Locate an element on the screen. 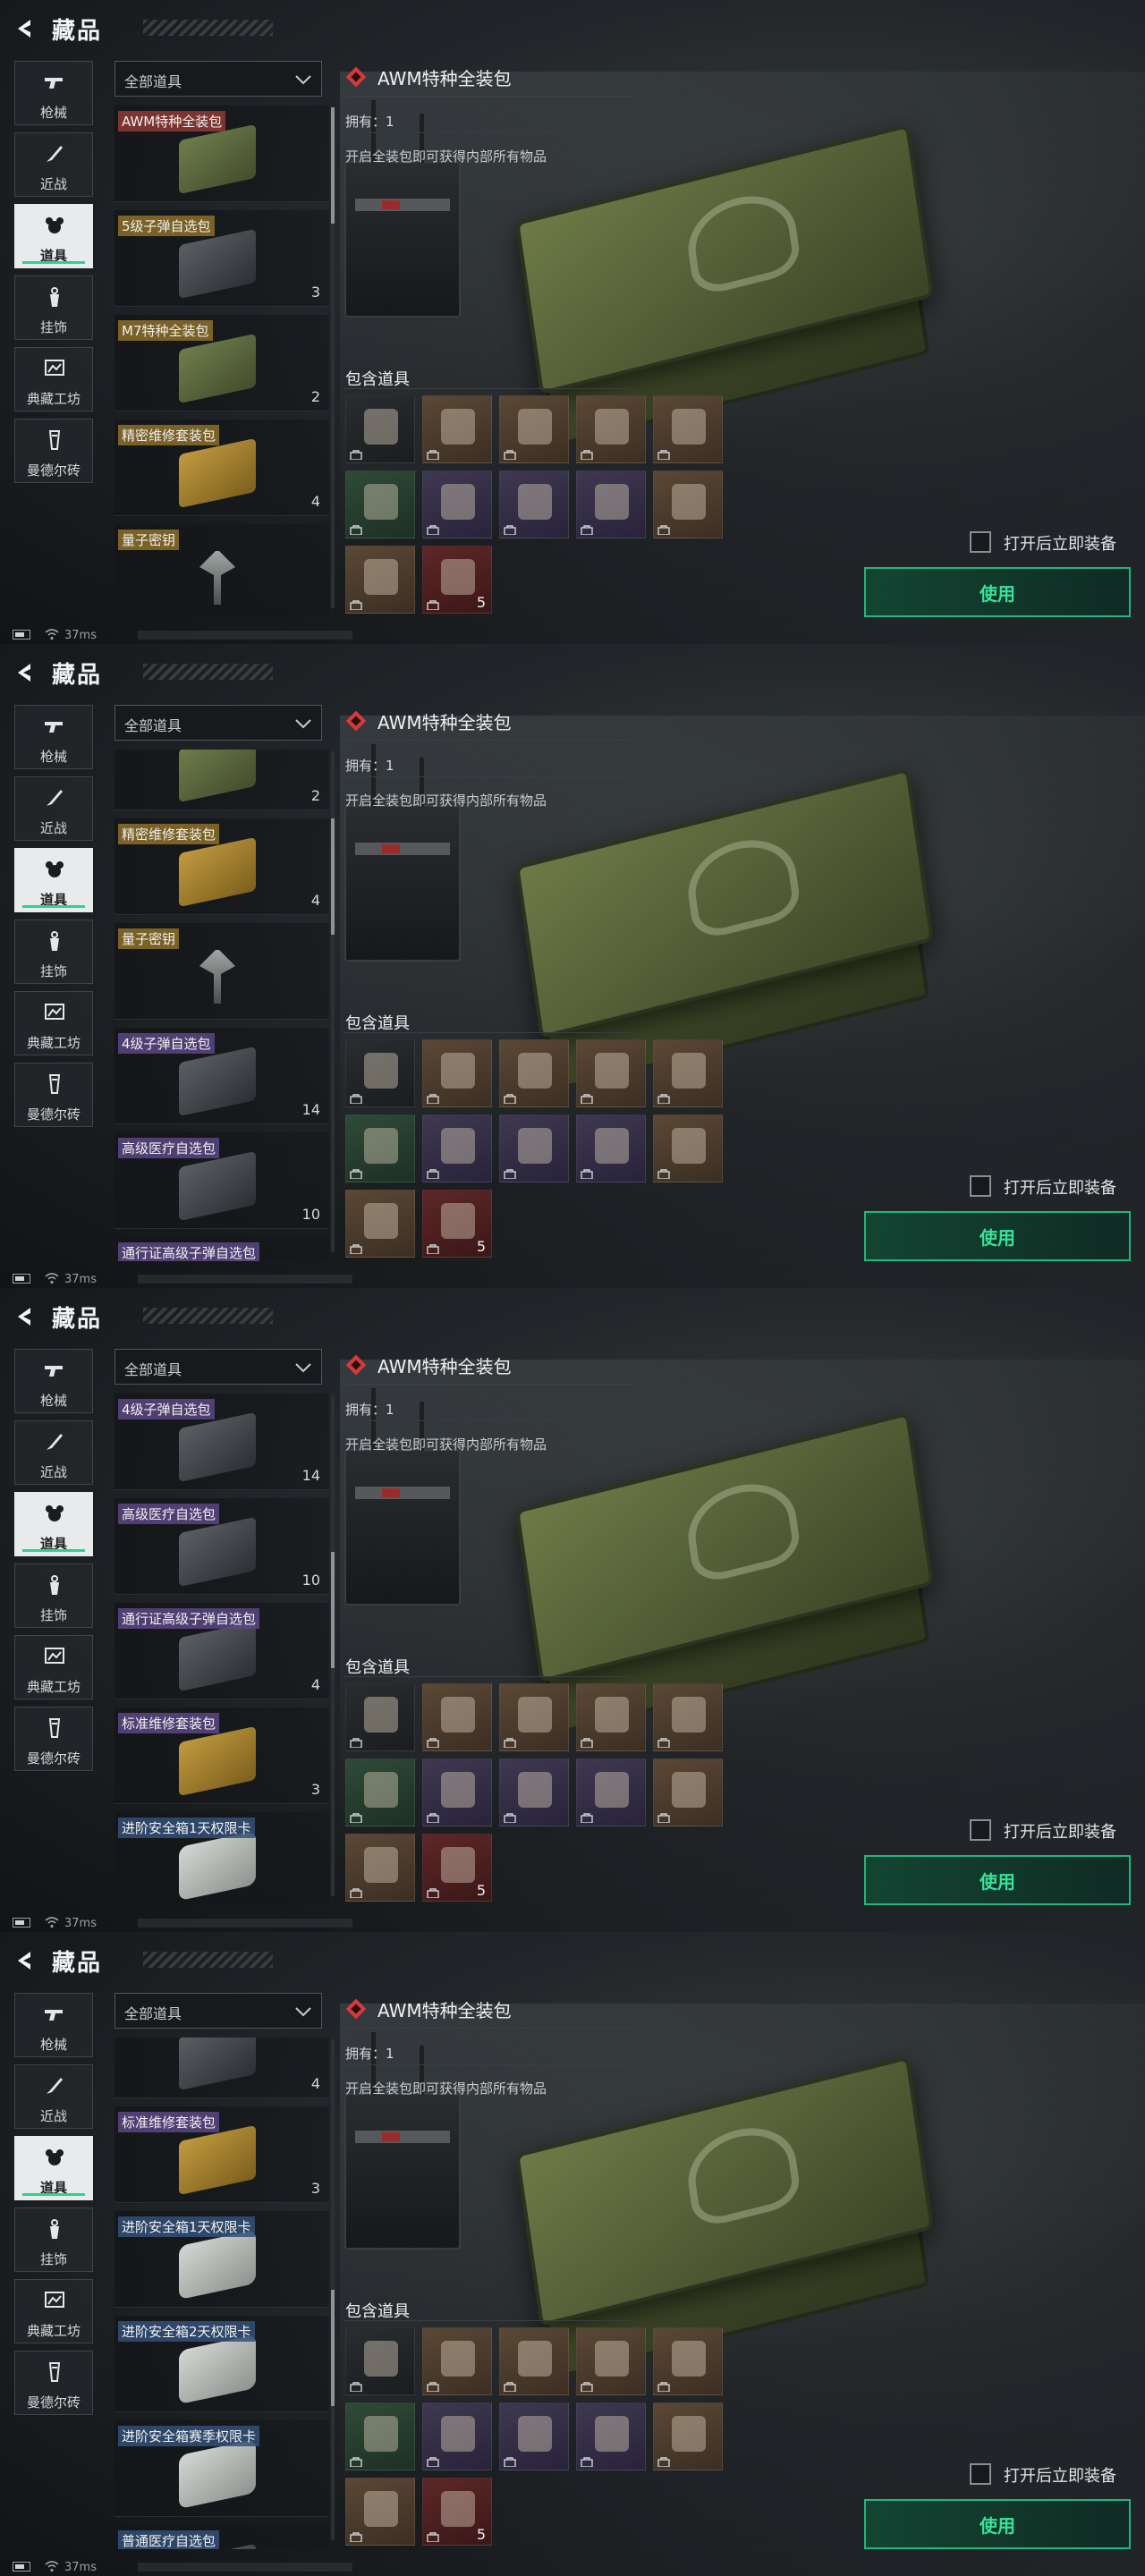 The width and height of the screenshot is (1145, 2576). list-item: 4级子弹自选包 14 is located at coordinates (221, 1076).